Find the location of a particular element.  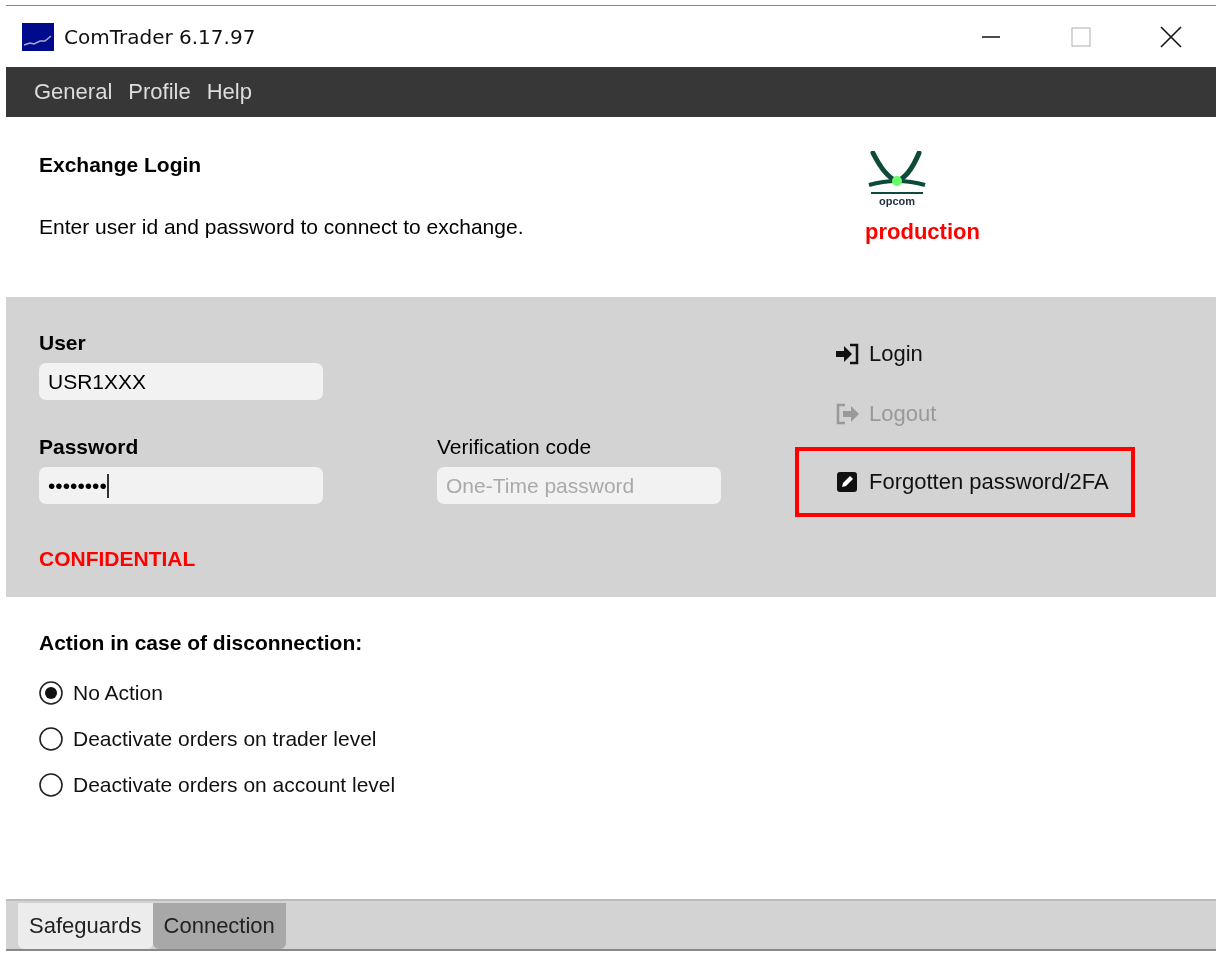

tab: Connection is located at coordinates (219, 926).